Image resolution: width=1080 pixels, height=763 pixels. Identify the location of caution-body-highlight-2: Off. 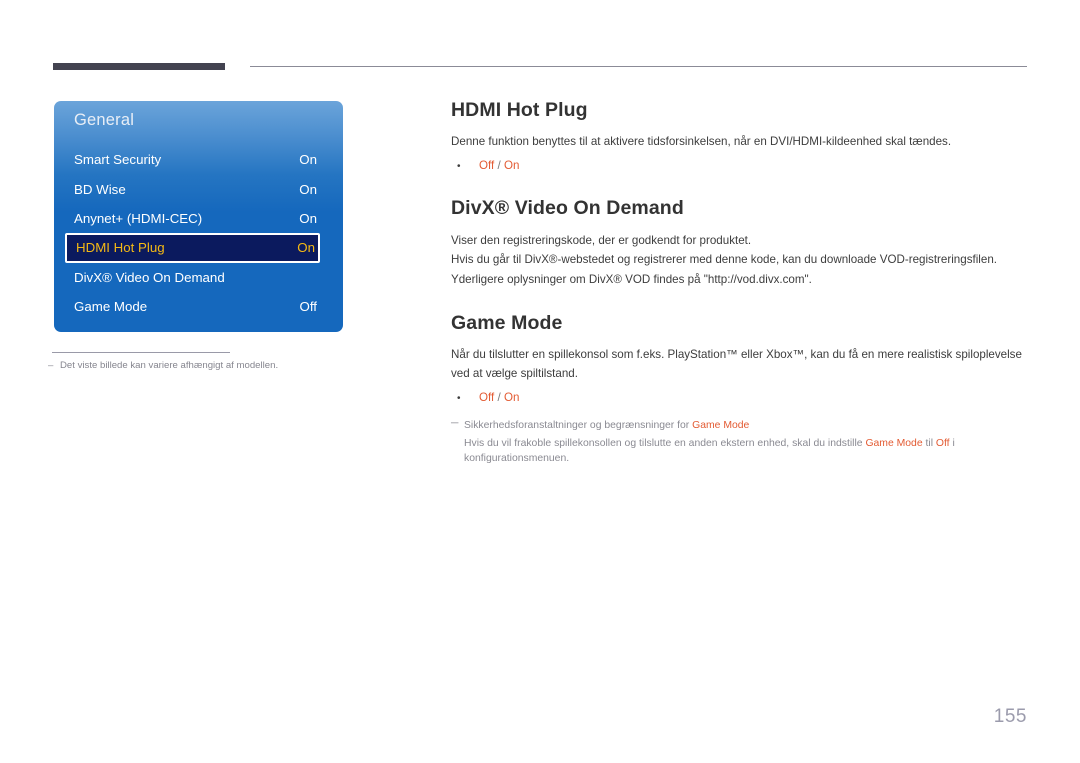
(942, 443).